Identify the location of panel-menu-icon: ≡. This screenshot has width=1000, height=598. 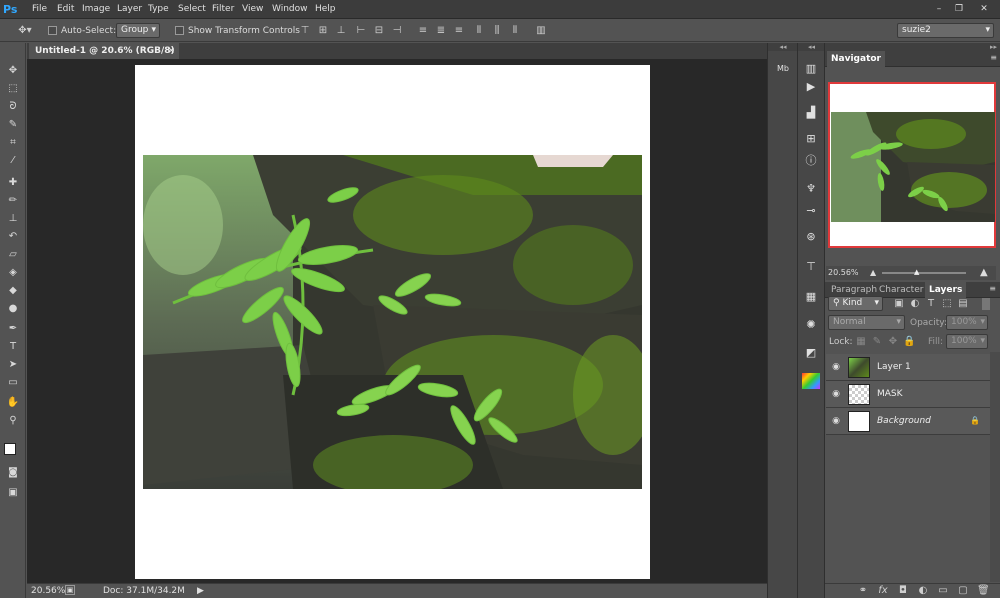
(992, 288).